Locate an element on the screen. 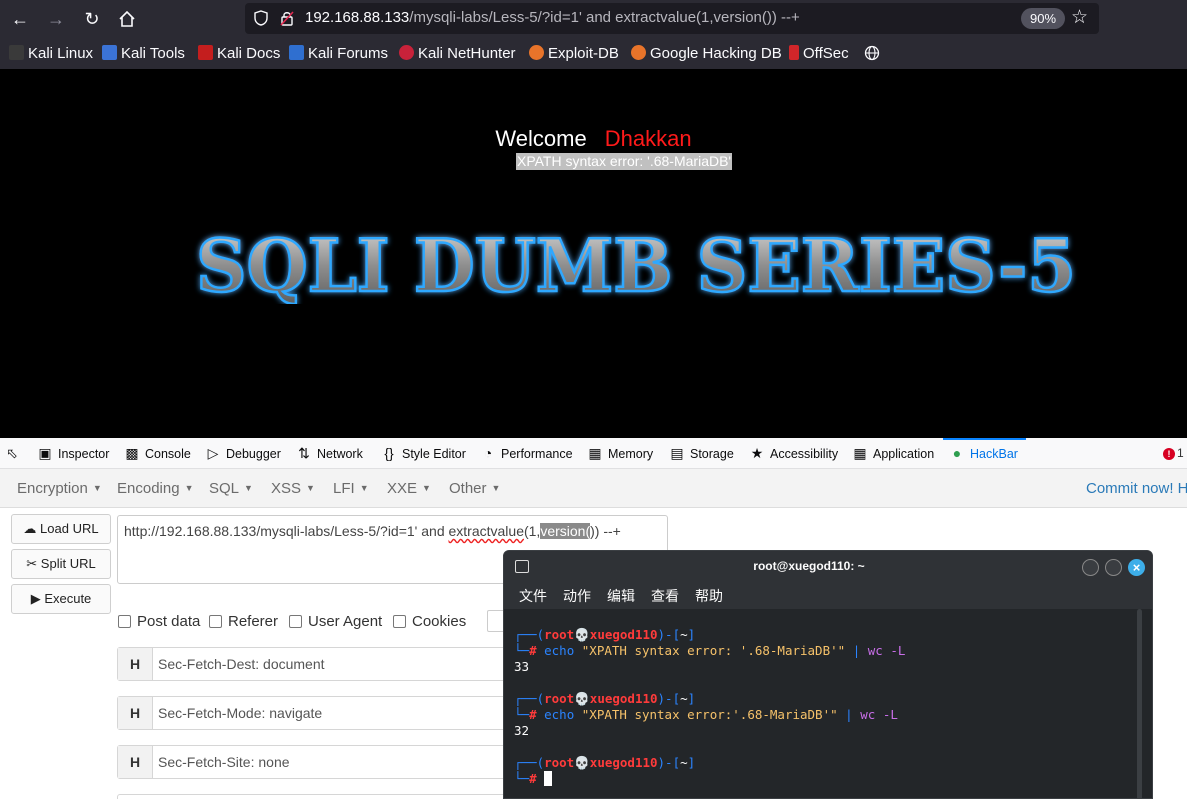 The height and width of the screenshot is (799, 1187). header-row is located at coordinates (317, 796).